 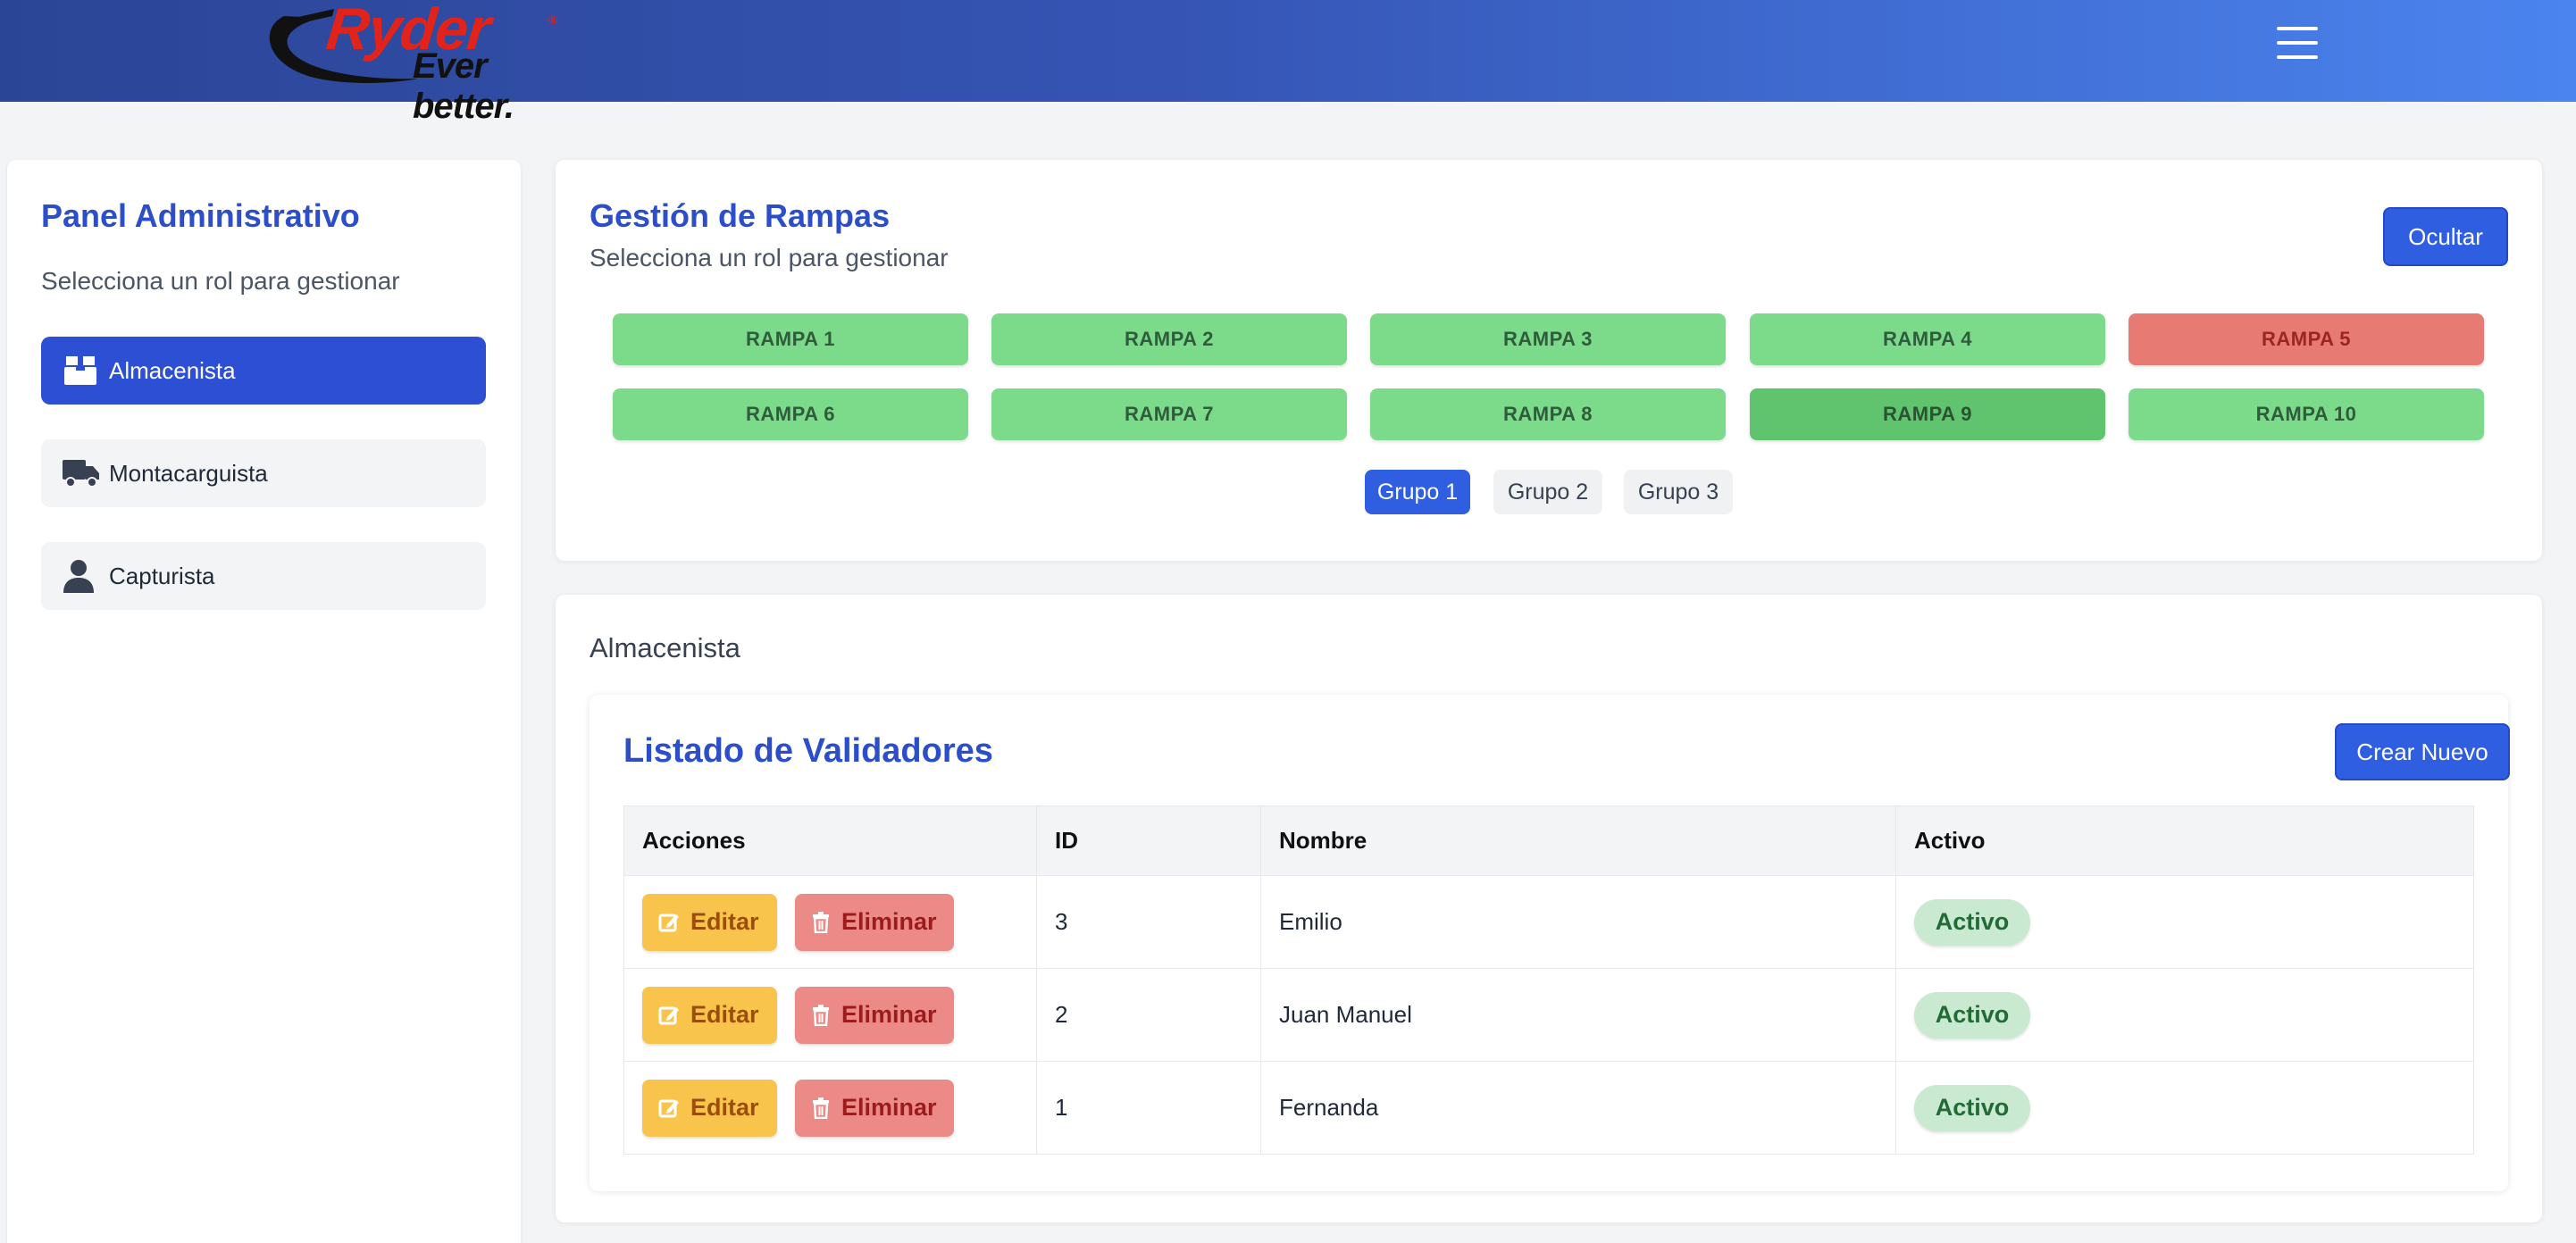 What do you see at coordinates (741, 215) in the screenshot?
I see `rampas-title: Gestión de Rampas` at bounding box center [741, 215].